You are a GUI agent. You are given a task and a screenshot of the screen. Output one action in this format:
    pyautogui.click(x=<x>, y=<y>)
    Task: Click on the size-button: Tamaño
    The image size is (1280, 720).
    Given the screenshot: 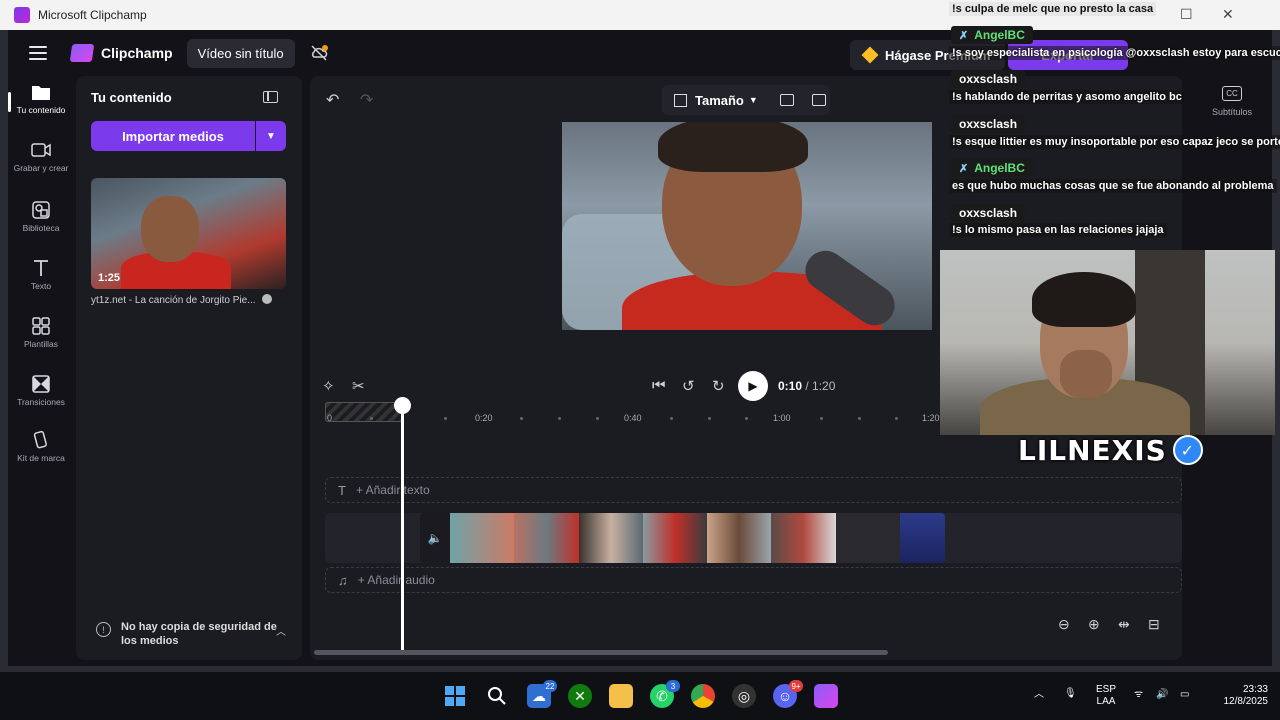 What is the action you would take?
    pyautogui.click(x=719, y=100)
    